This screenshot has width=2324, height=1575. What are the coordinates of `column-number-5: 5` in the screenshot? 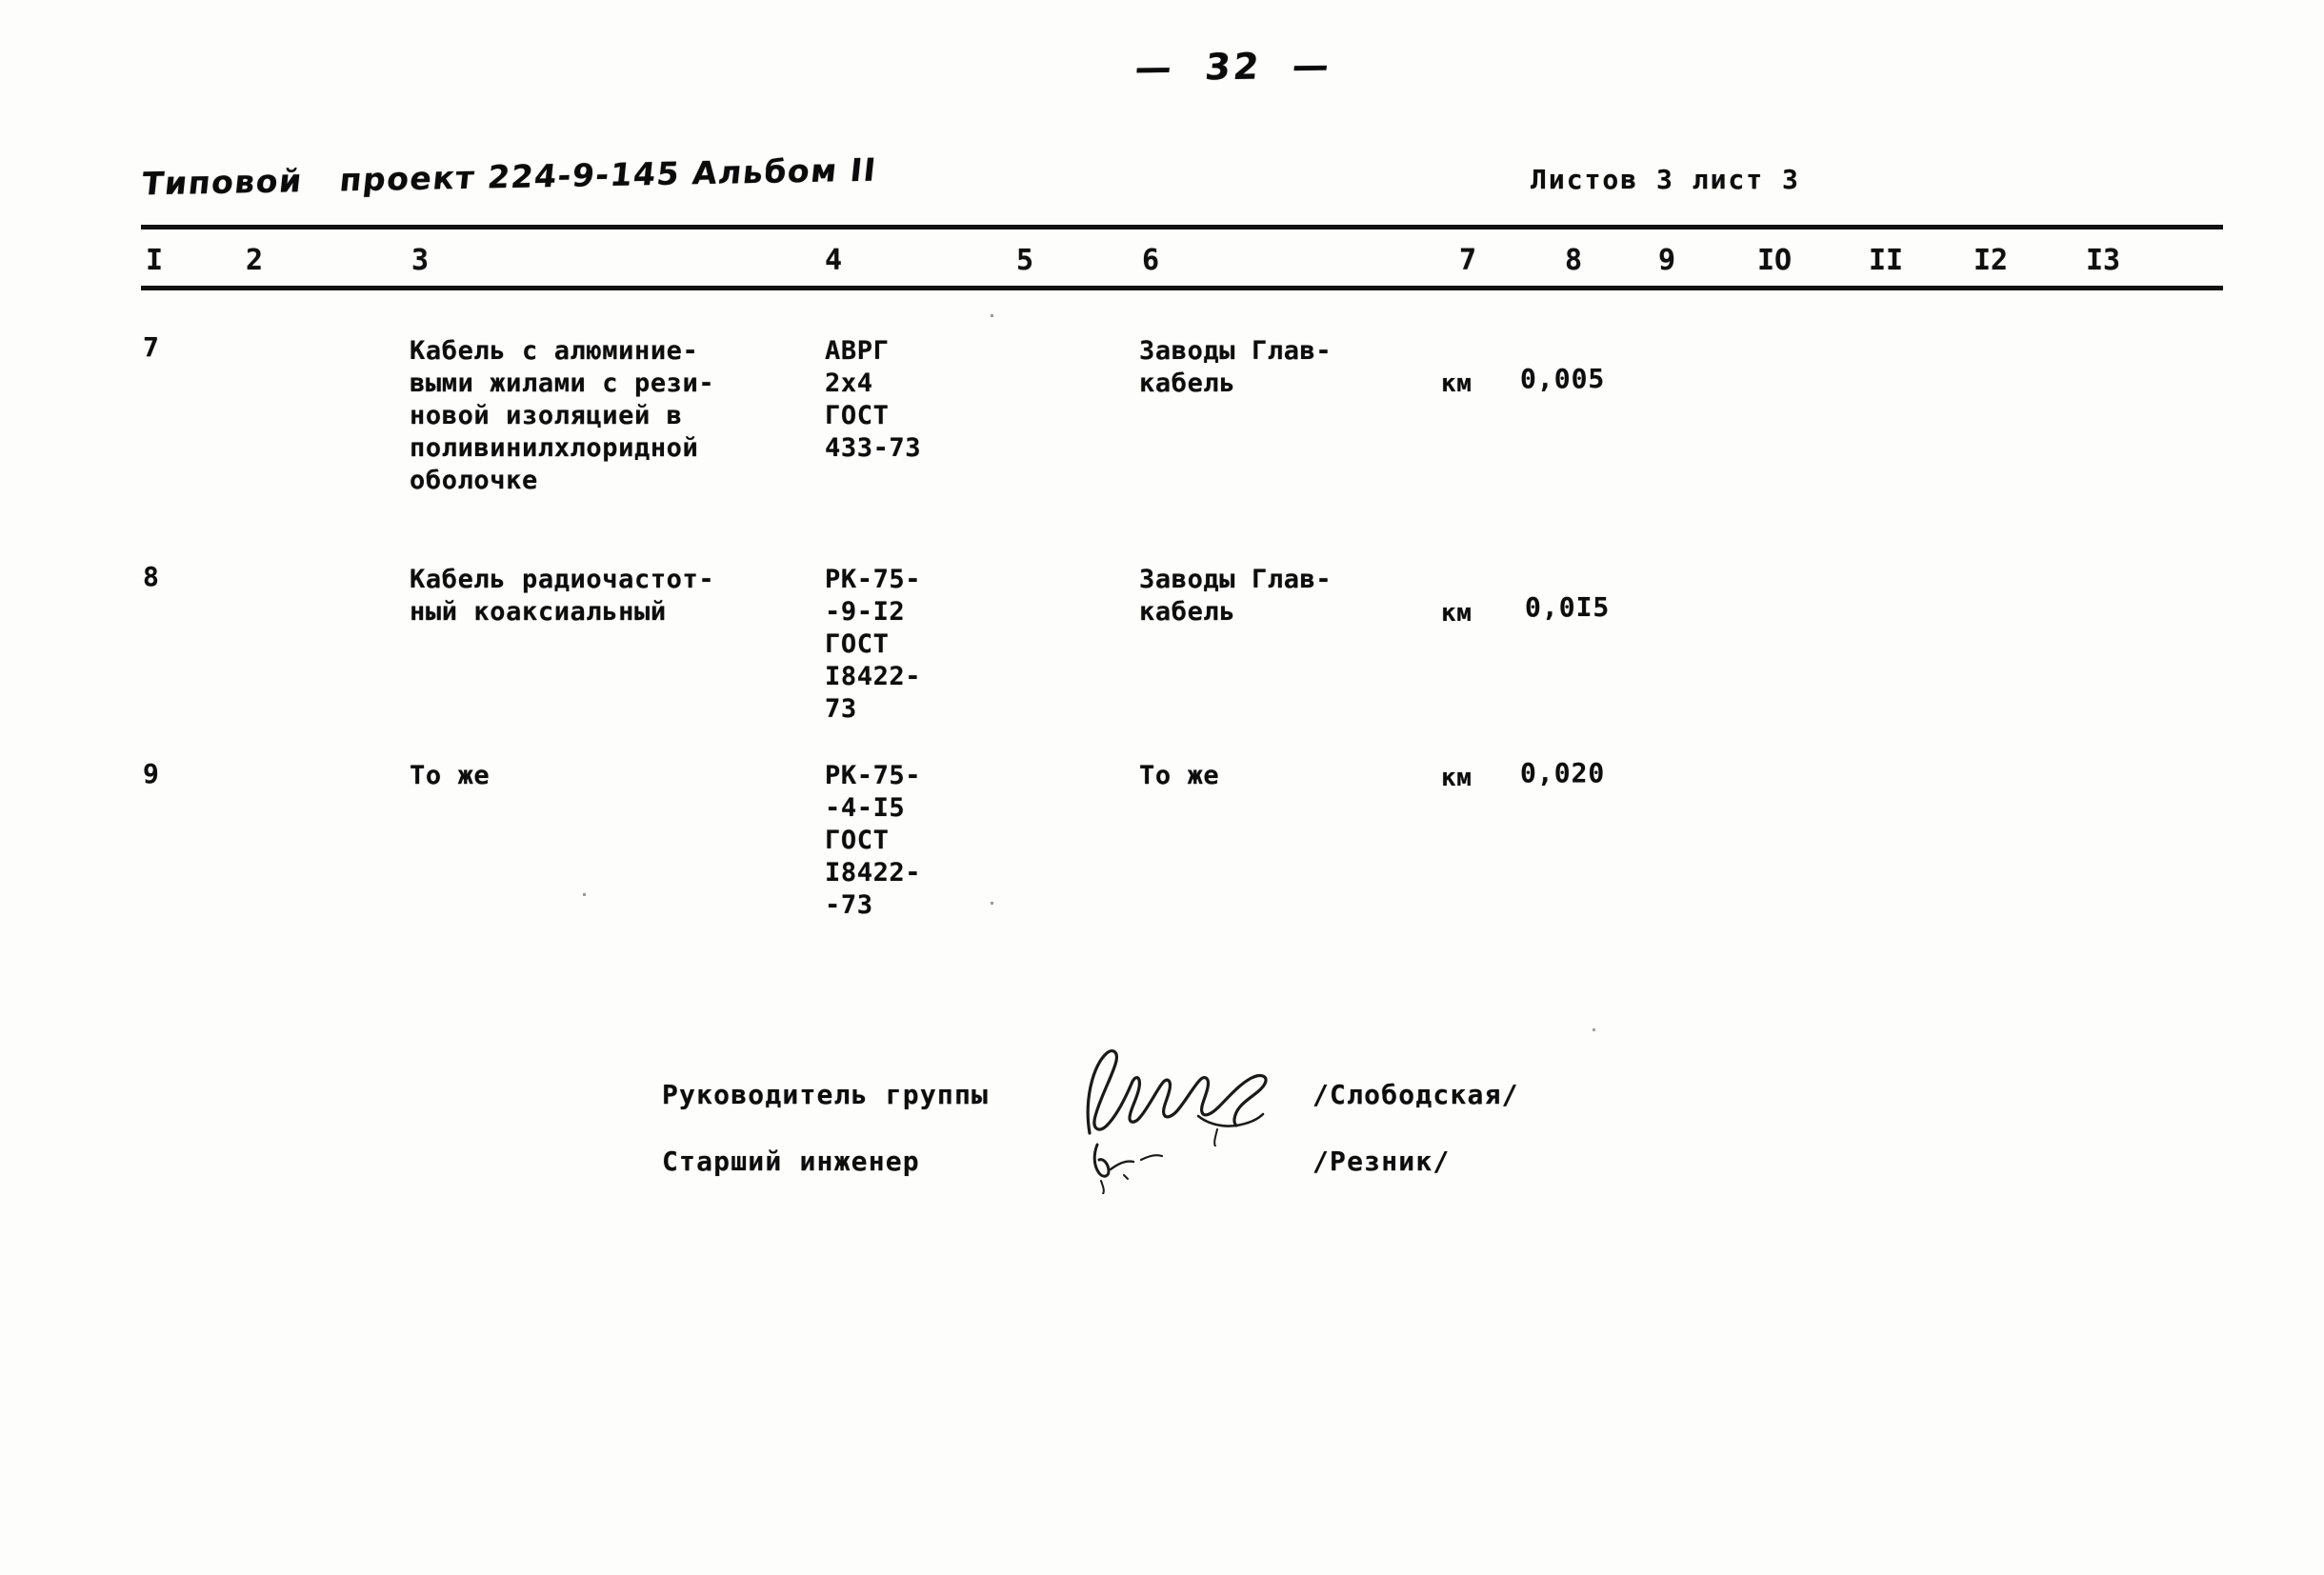 It's located at (1025, 260).